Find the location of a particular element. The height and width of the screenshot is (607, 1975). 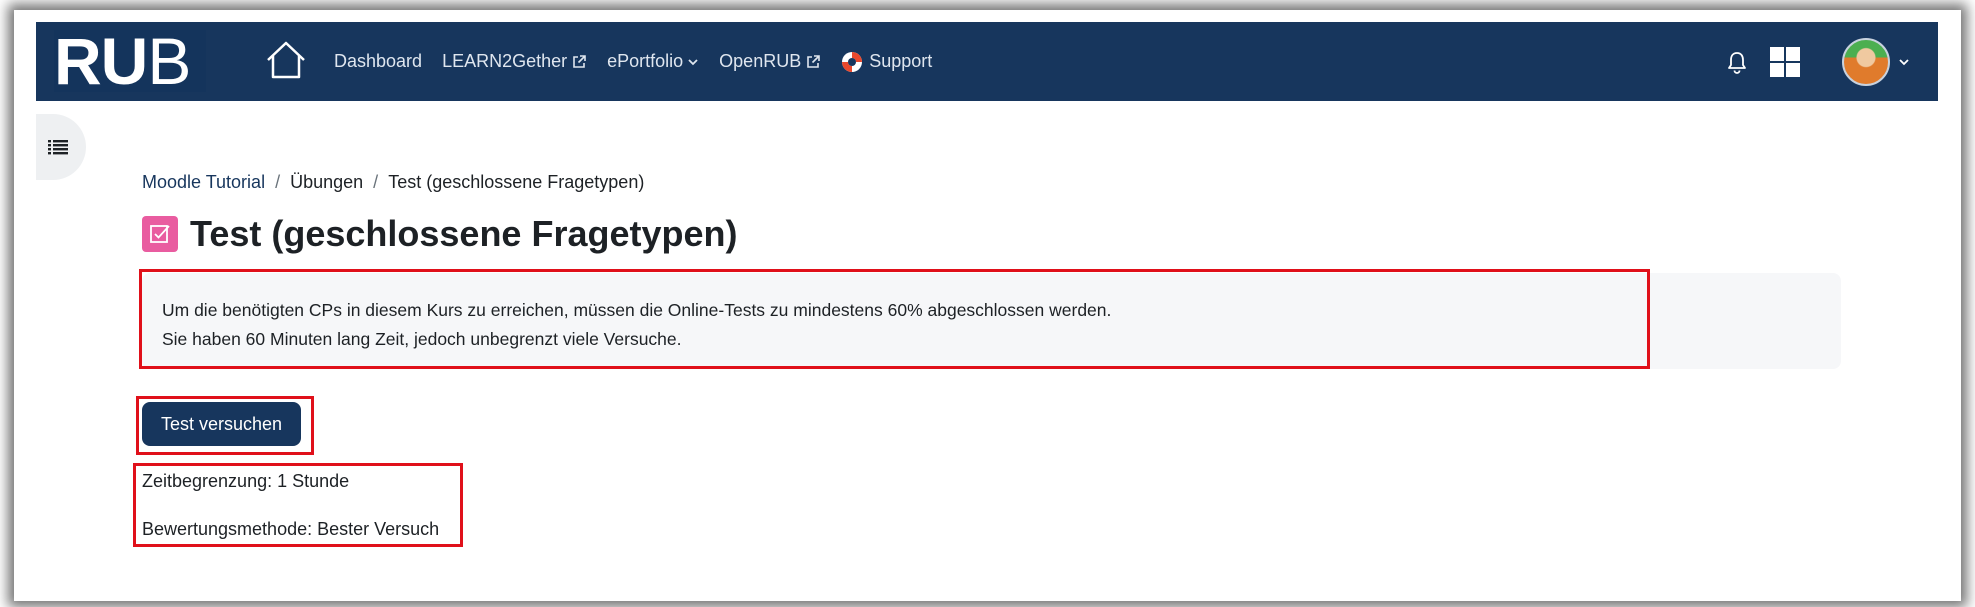

nav-openrub: OpenRUB is located at coordinates (770, 61).